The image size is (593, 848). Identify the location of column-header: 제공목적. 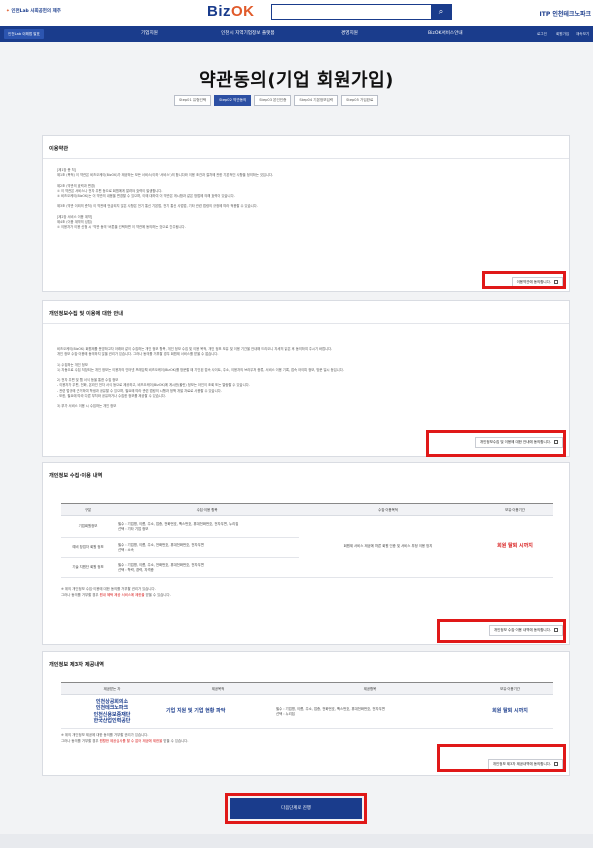
(218, 688).